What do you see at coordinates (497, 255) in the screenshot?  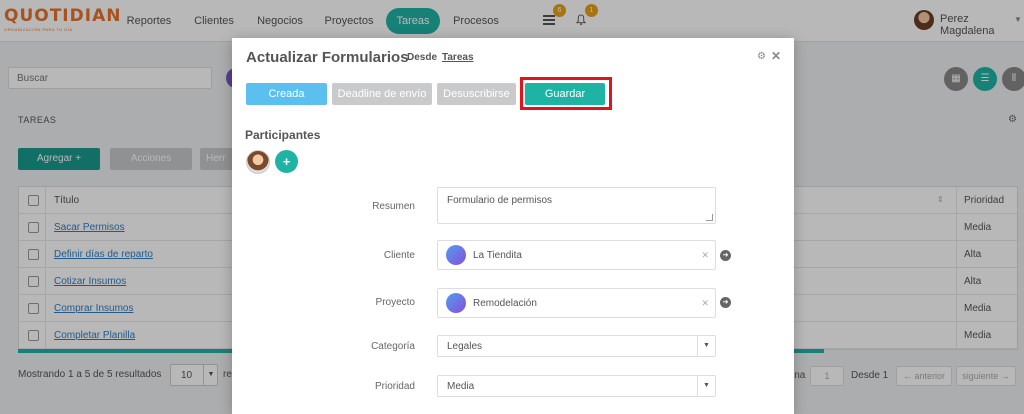 I see `client-value: La Tiendita` at bounding box center [497, 255].